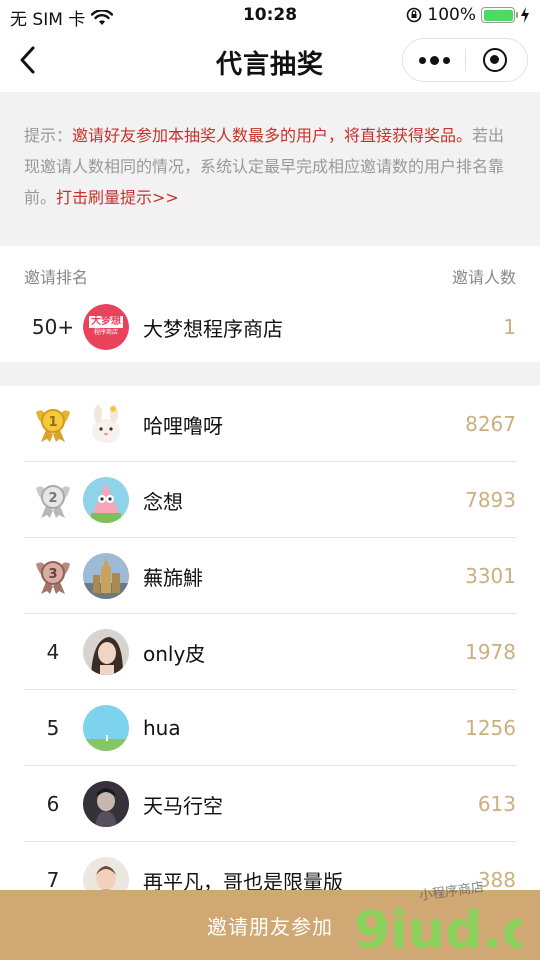  What do you see at coordinates (483, 277) in the screenshot?
I see `count-column-header: 邀请人数` at bounding box center [483, 277].